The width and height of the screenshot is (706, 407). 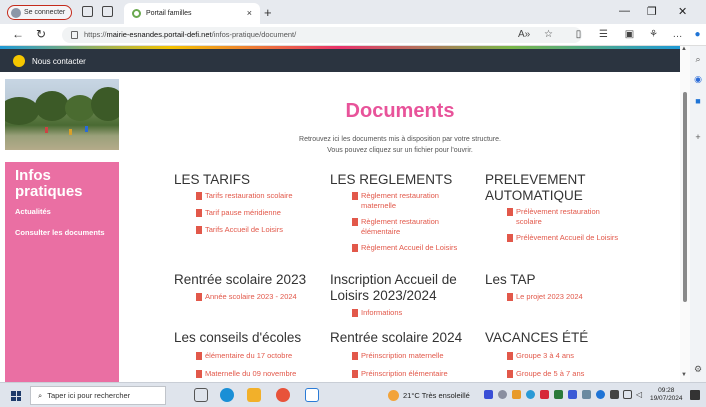 I want to click on document-link: Tarif pause méridienne, so click(x=260, y=213).